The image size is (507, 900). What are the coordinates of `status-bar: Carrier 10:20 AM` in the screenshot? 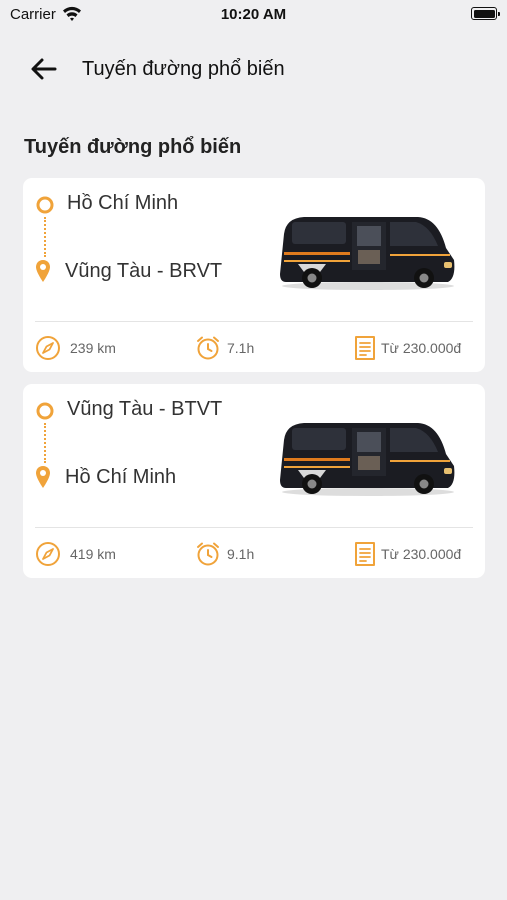 It's located at (253, 14).